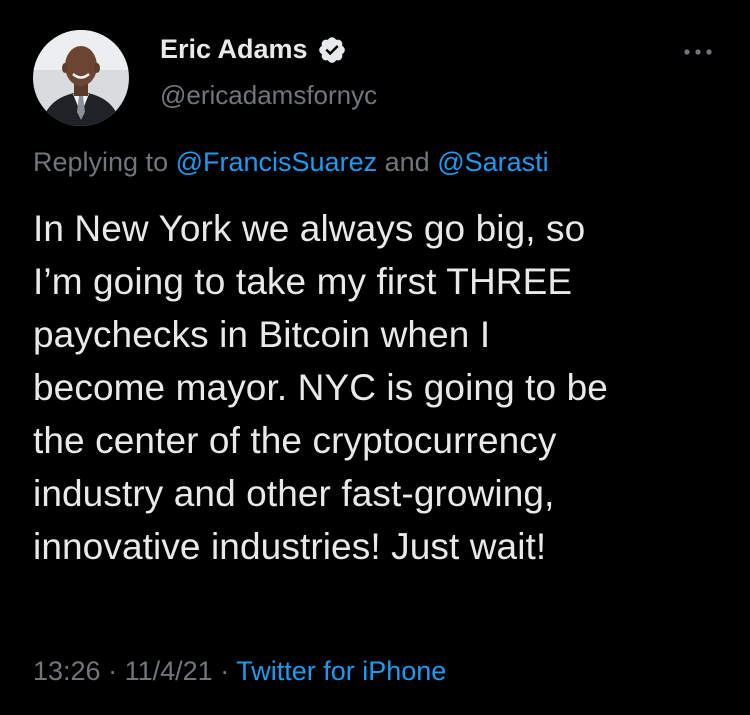  Describe the element at coordinates (290, 546) in the screenshot. I see `tweet-text-line: innovative industries! Just wait!` at that location.